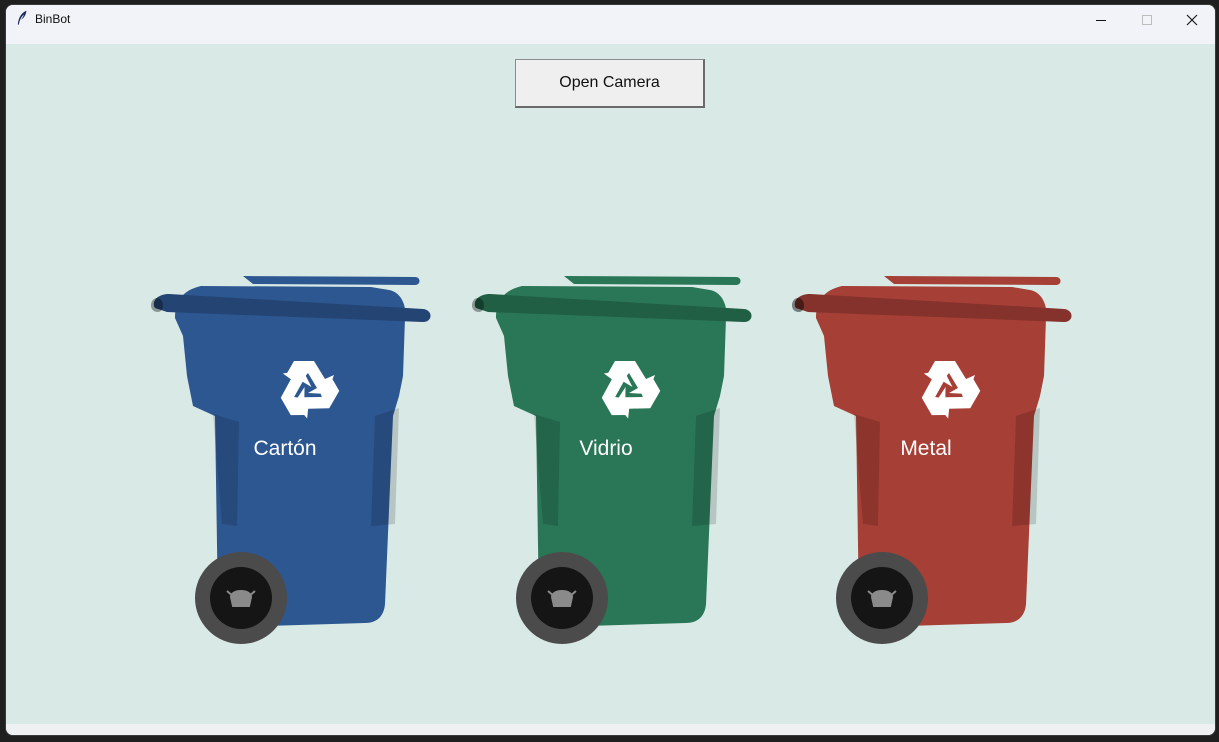 The height and width of the screenshot is (742, 1219). I want to click on close-icon, so click(1192, 20).